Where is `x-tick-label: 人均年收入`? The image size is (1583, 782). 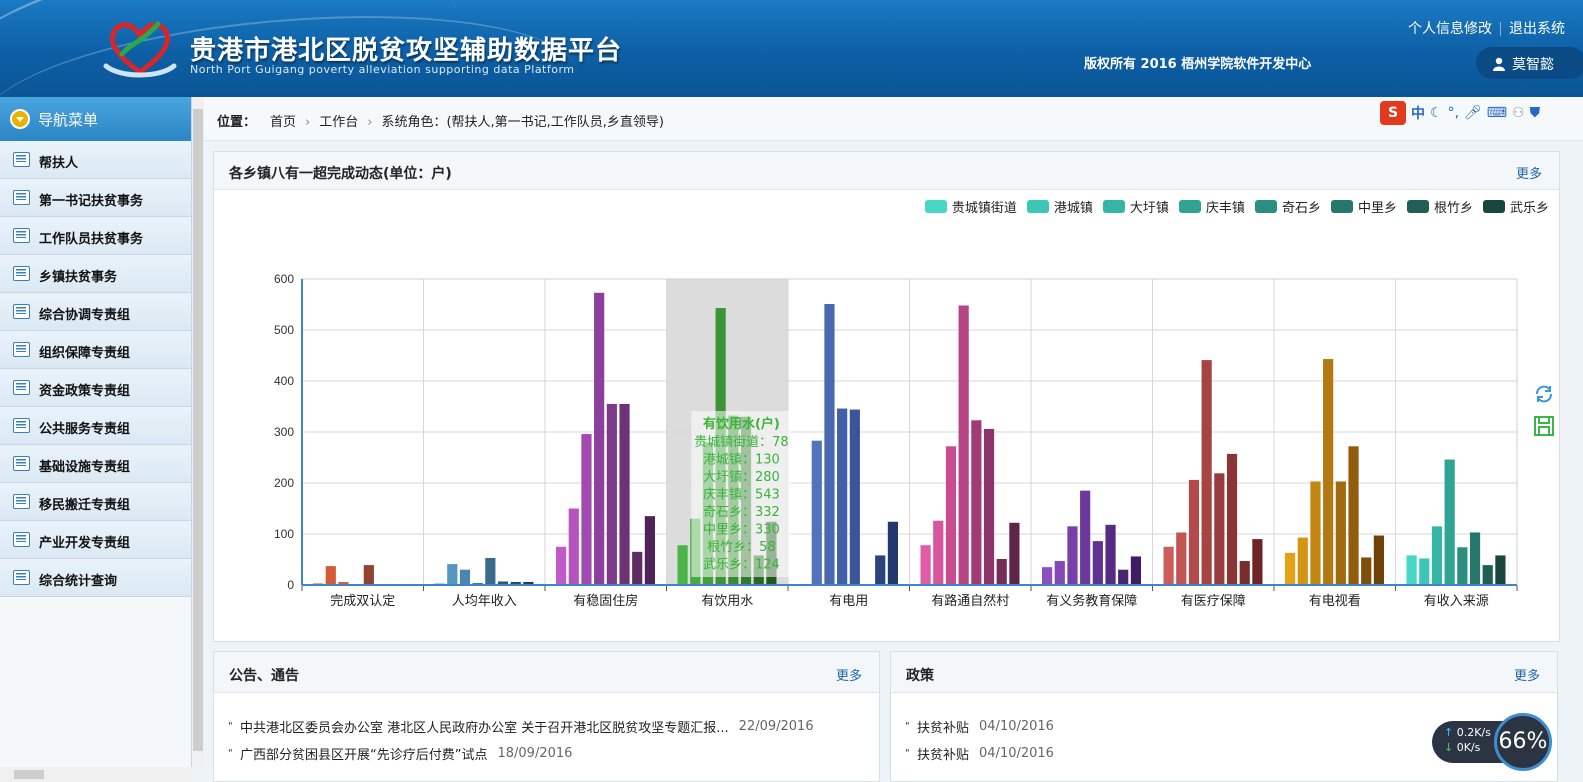 x-tick-label: 人均年收入 is located at coordinates (484, 601).